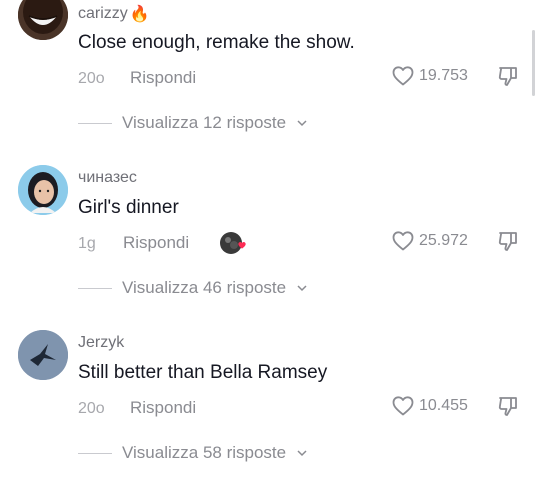 The width and height of the screenshot is (540, 495). I want to click on like-count: 10.455, so click(443, 405).